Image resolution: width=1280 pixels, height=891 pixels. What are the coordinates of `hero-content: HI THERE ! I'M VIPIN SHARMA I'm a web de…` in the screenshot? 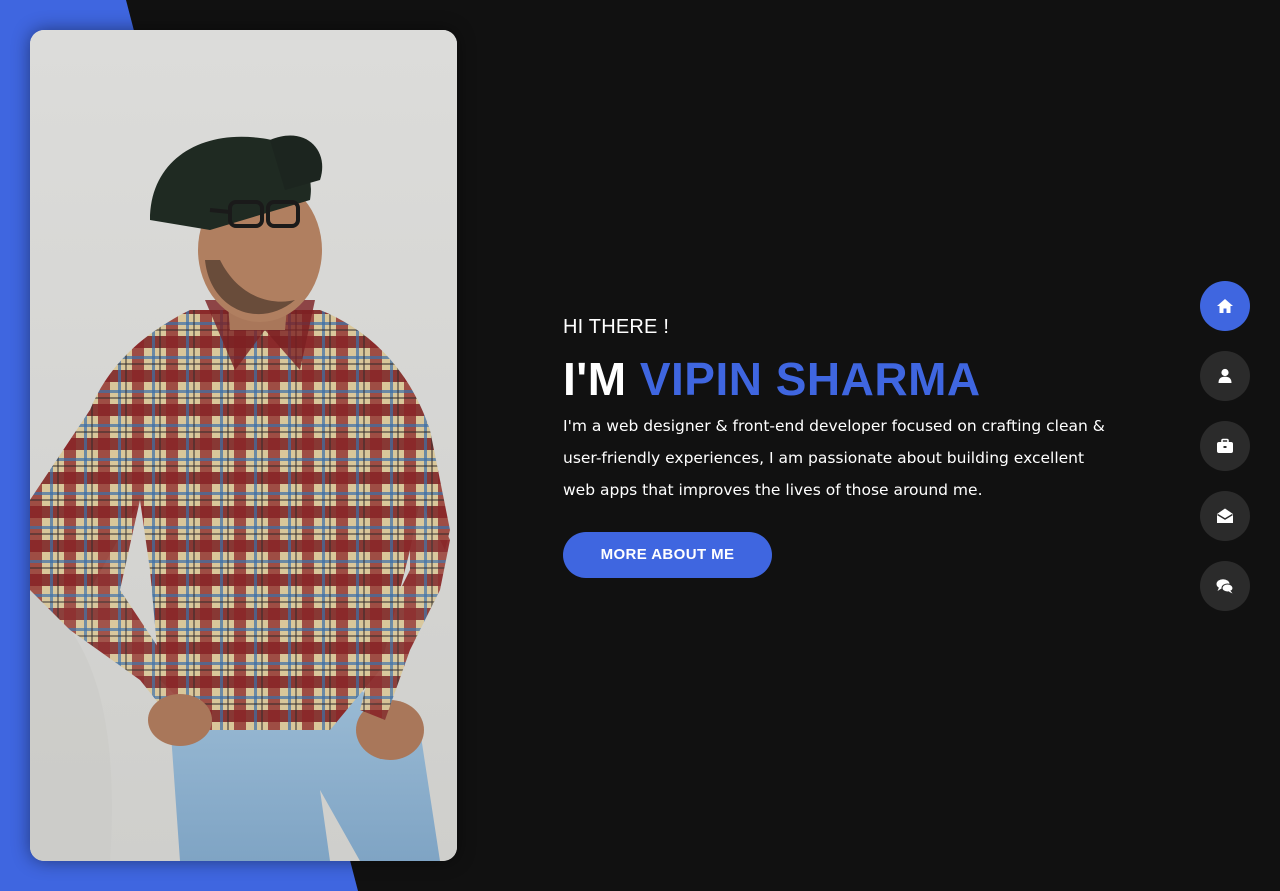 It's located at (843, 445).